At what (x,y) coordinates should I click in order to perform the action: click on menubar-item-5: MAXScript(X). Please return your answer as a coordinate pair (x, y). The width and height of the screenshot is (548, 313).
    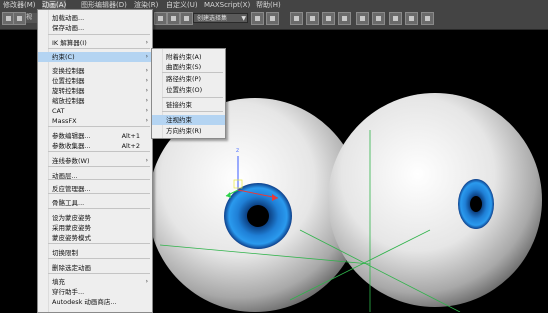
    Looking at the image, I should click on (227, 5).